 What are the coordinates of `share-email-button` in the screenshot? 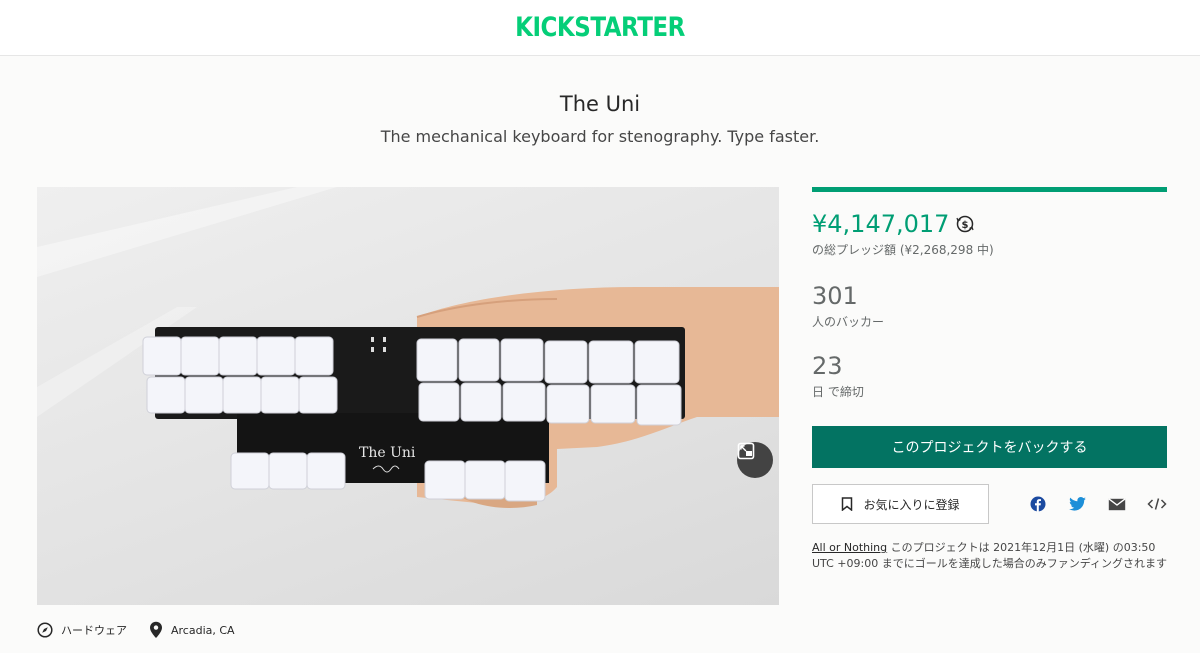 It's located at (1117, 504).